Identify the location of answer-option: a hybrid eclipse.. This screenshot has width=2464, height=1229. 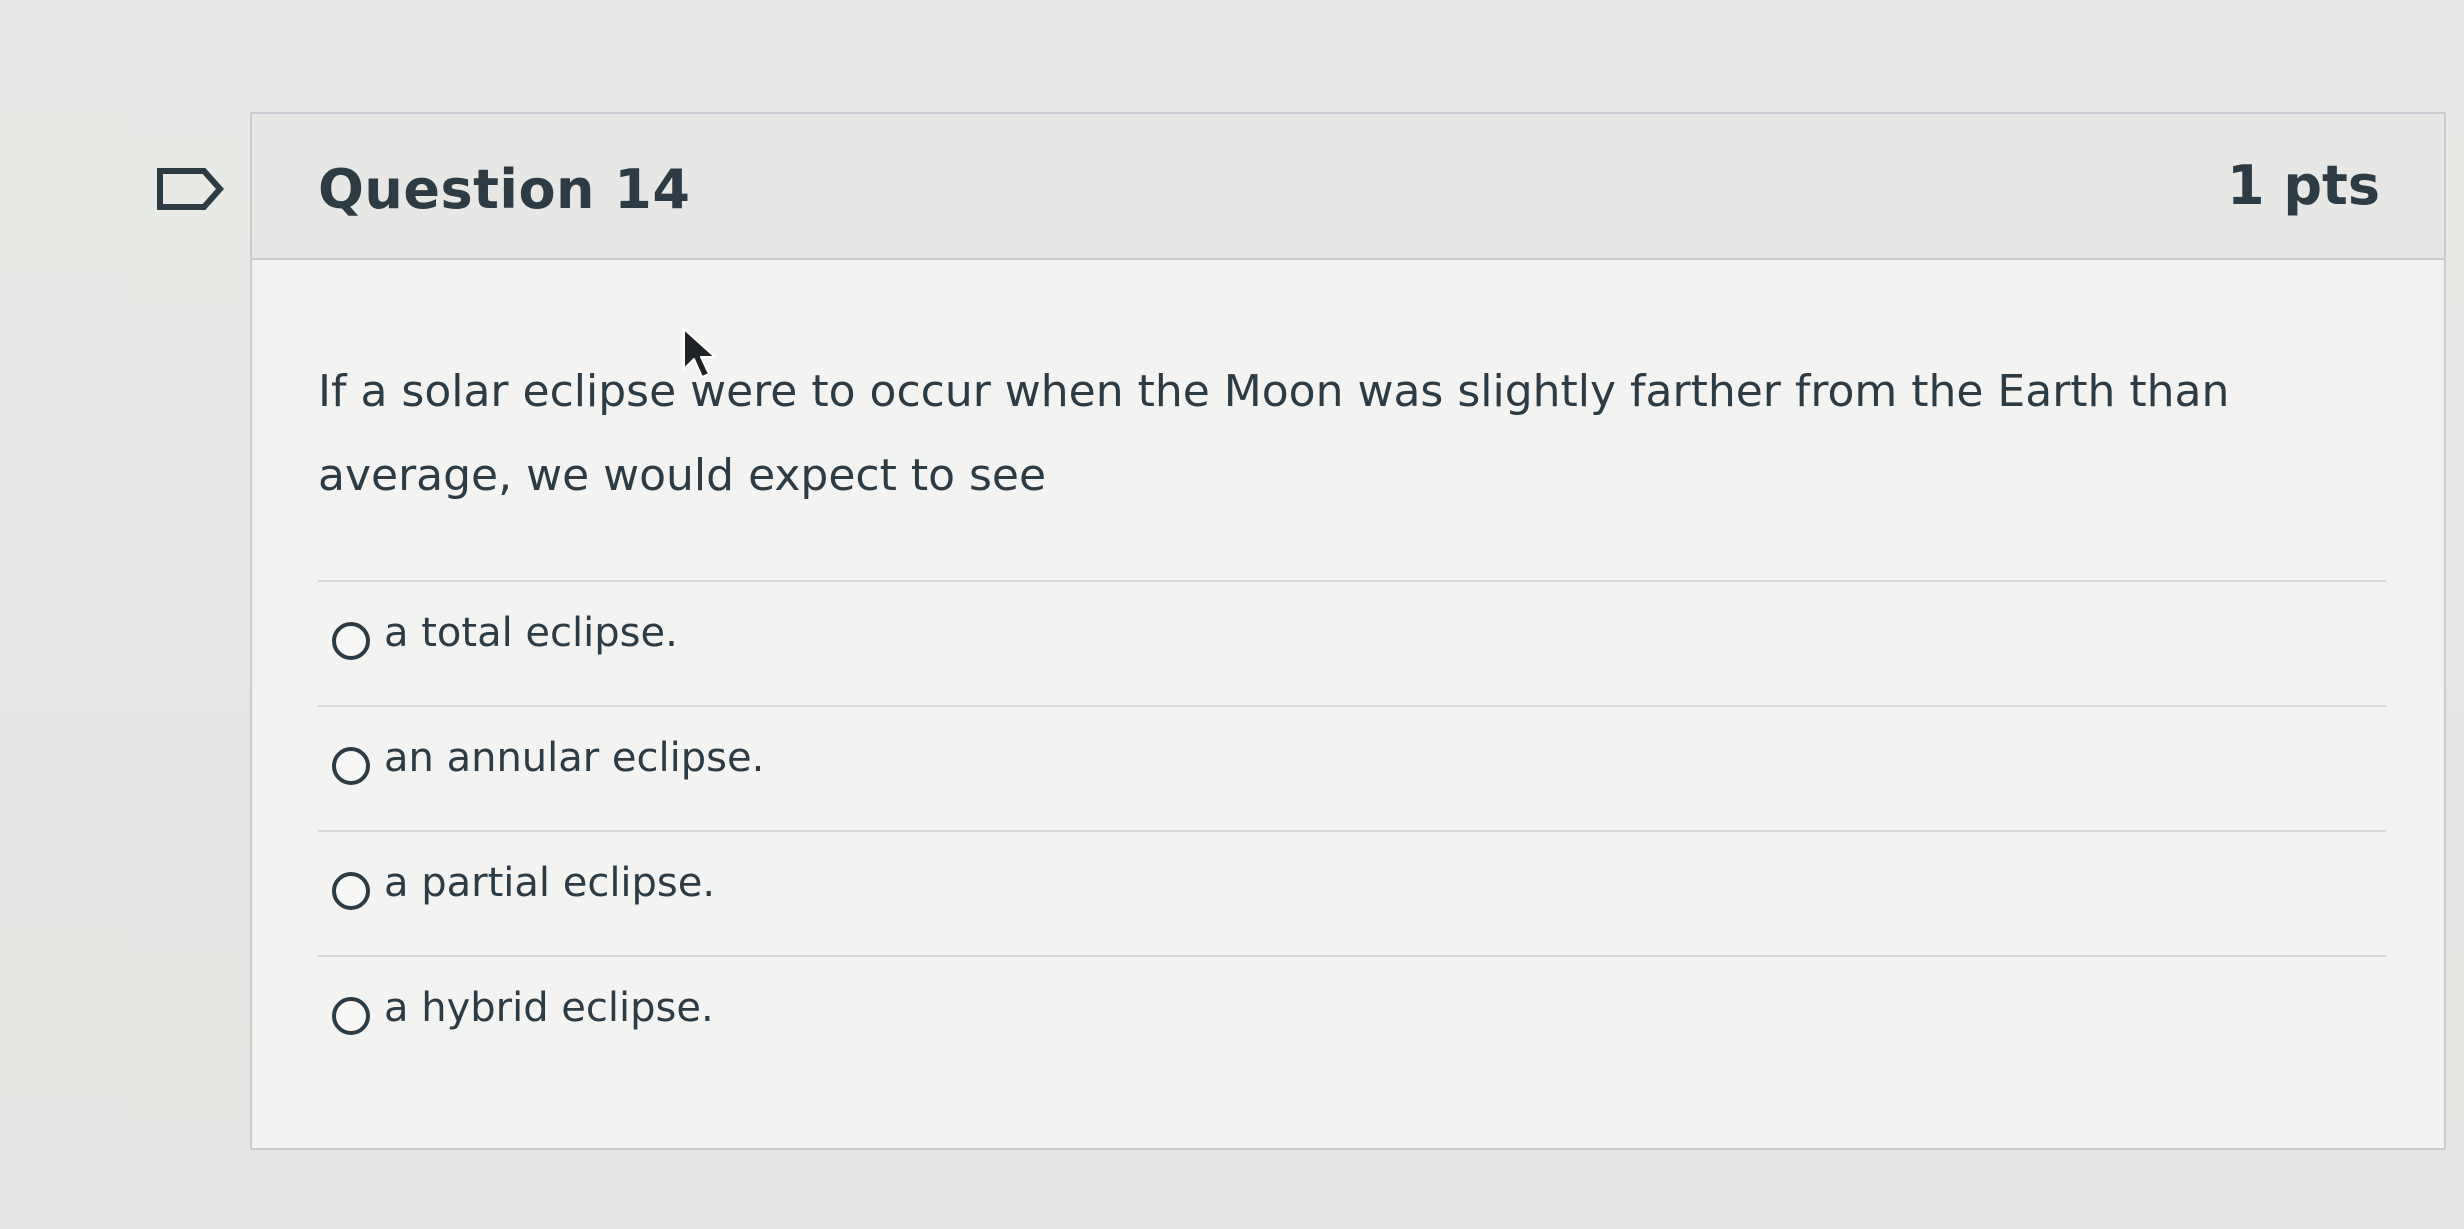
(1352, 1017).